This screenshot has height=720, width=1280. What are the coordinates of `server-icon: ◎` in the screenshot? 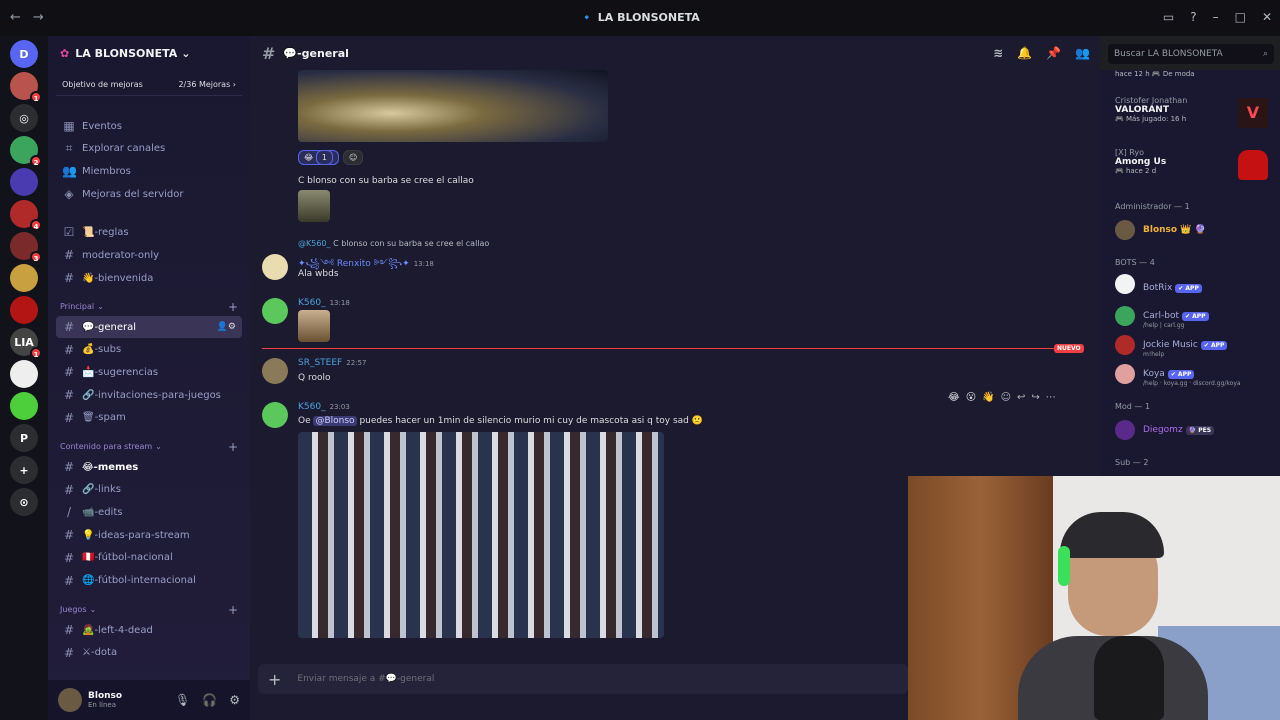 It's located at (24, 118).